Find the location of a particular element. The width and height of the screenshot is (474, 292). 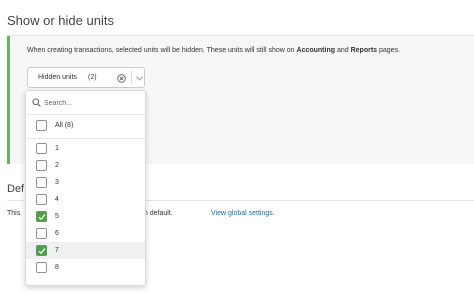

option-label: 1 is located at coordinates (57, 148).